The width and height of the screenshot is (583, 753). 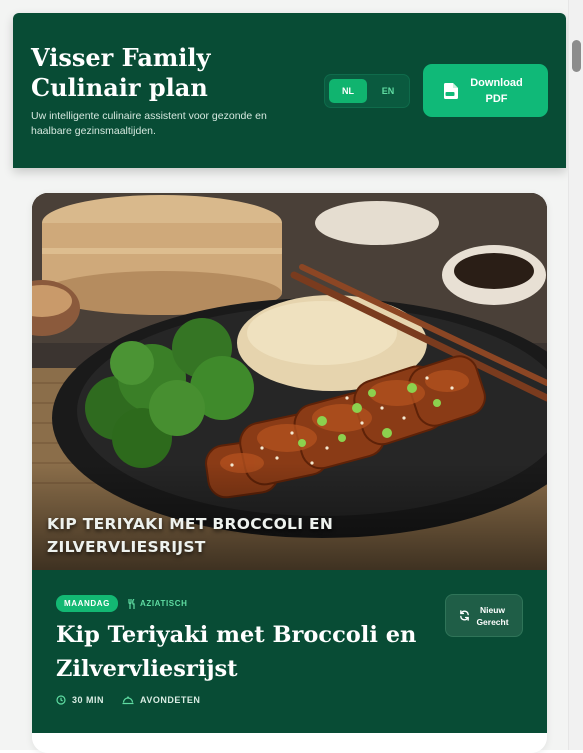 I want to click on vertical-scrollbar, so click(x=575, y=375).